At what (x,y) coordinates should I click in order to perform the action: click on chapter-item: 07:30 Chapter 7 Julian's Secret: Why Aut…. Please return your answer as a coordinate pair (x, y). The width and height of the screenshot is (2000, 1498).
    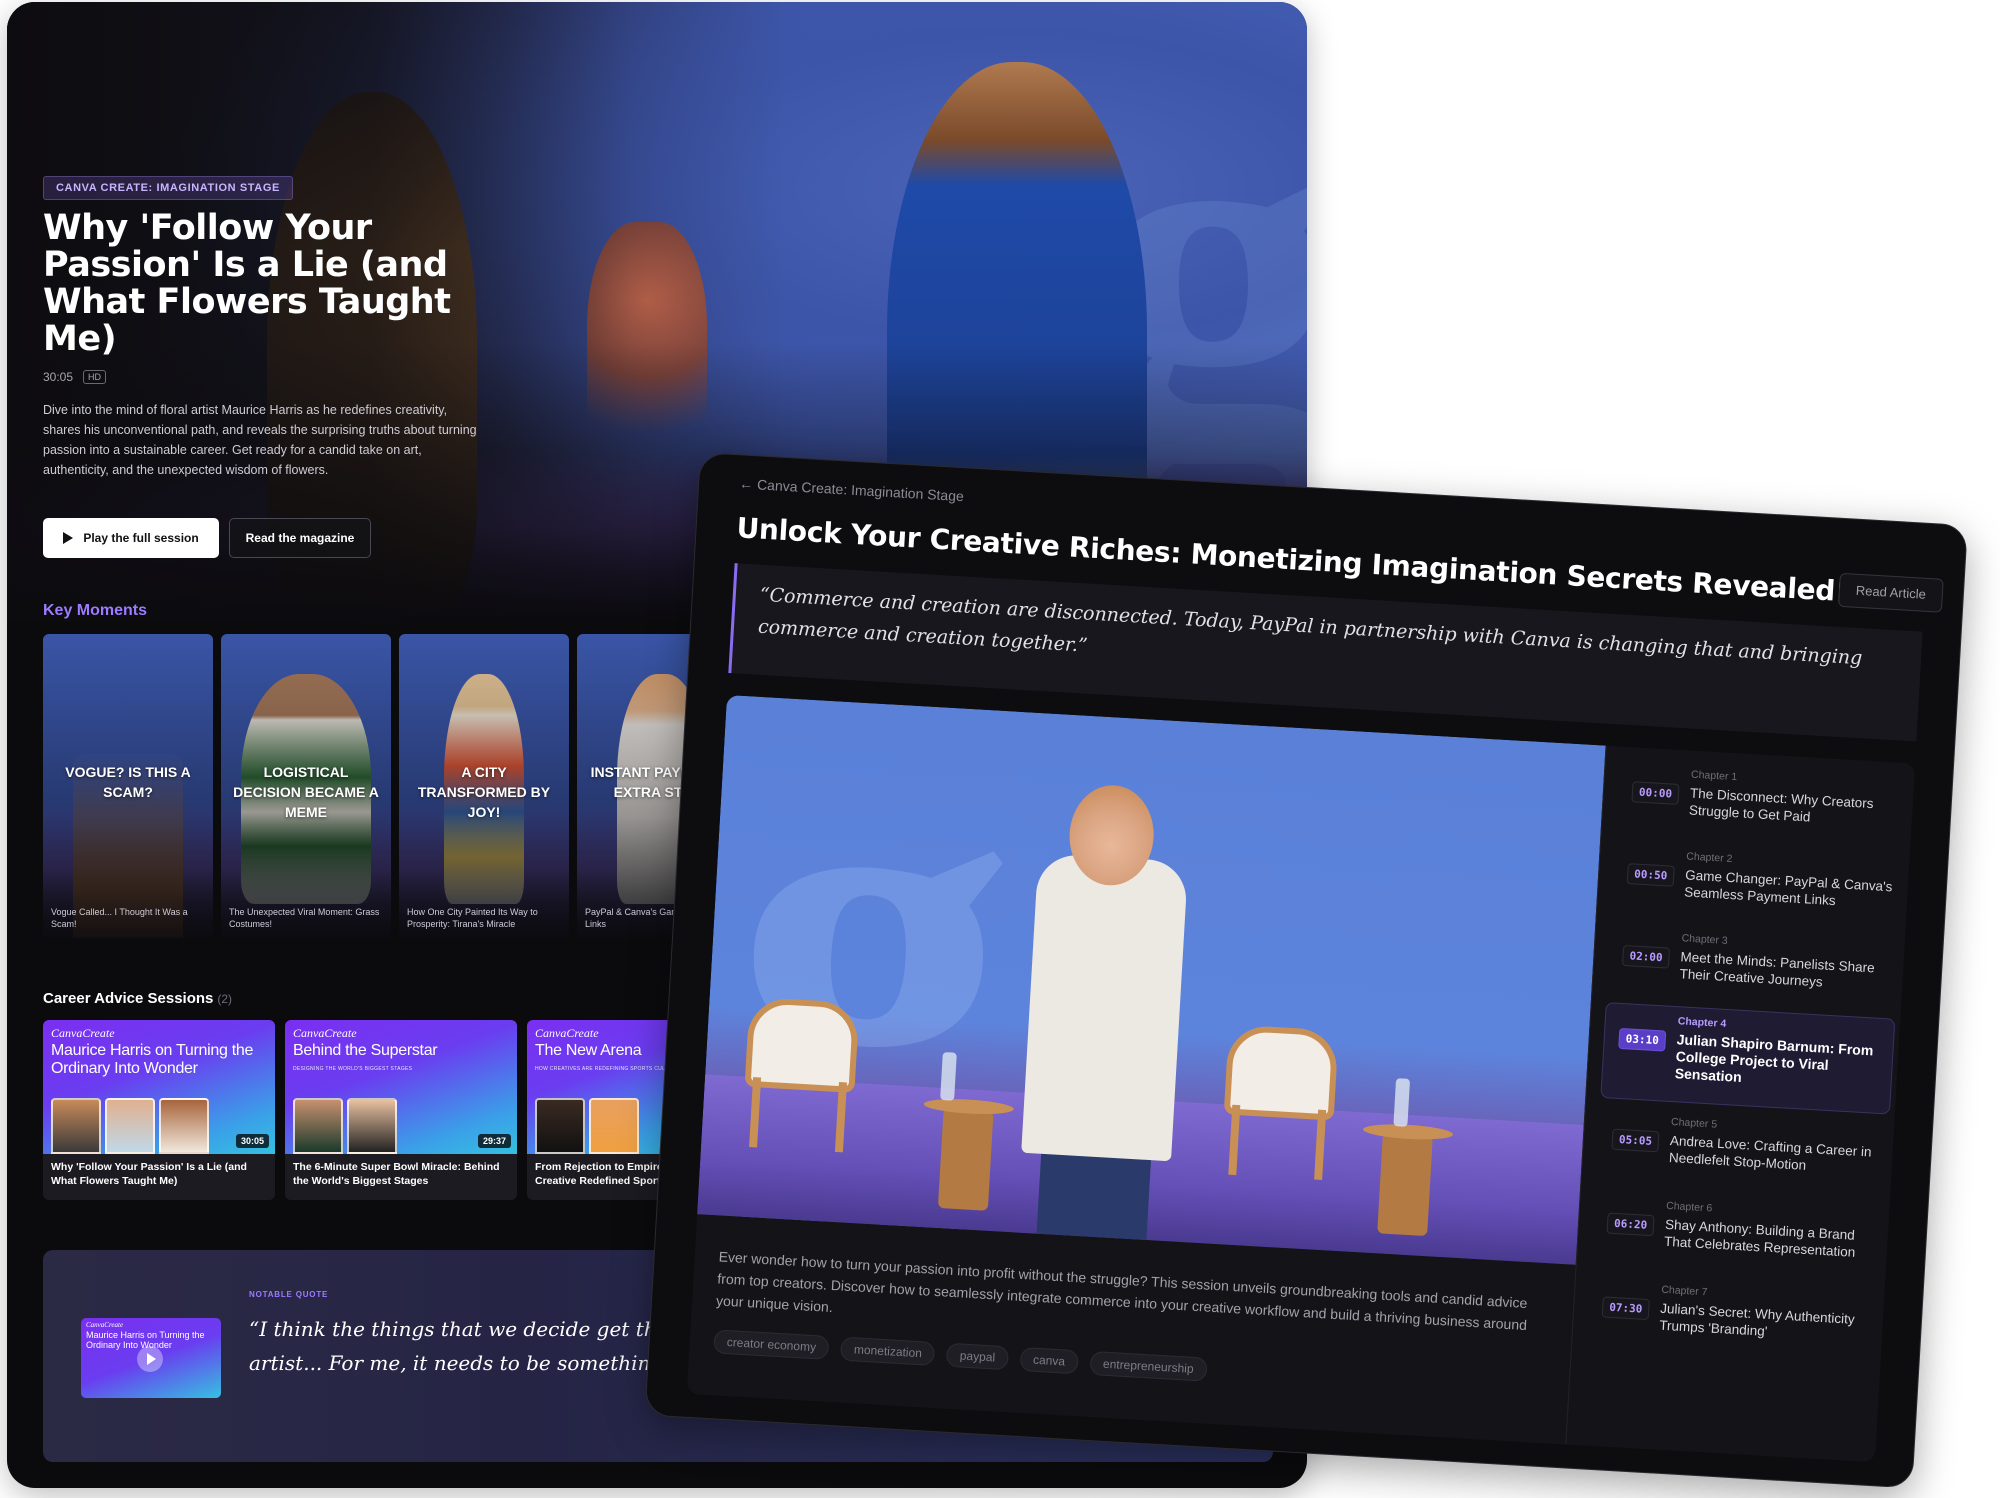
    Looking at the image, I should click on (1733, 1320).